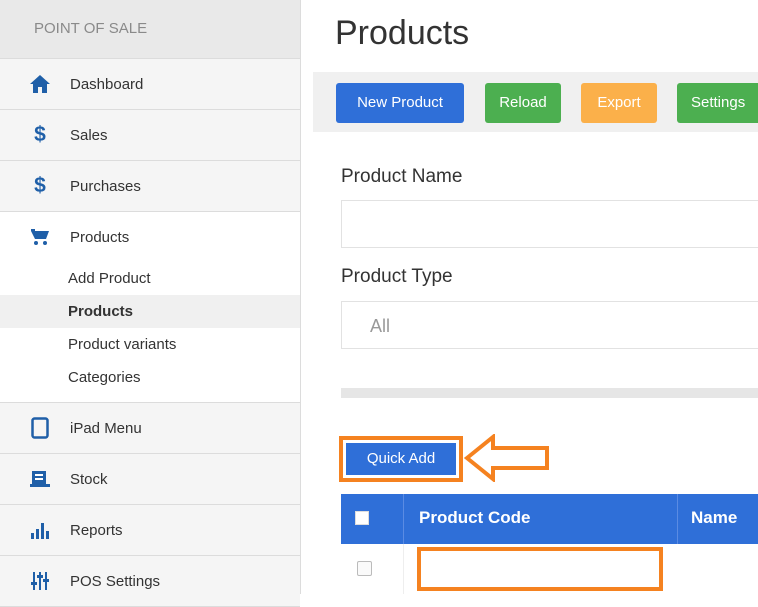  What do you see at coordinates (150, 428) in the screenshot?
I see `sidebar-item-ipad-menu: iPad Menu` at bounding box center [150, 428].